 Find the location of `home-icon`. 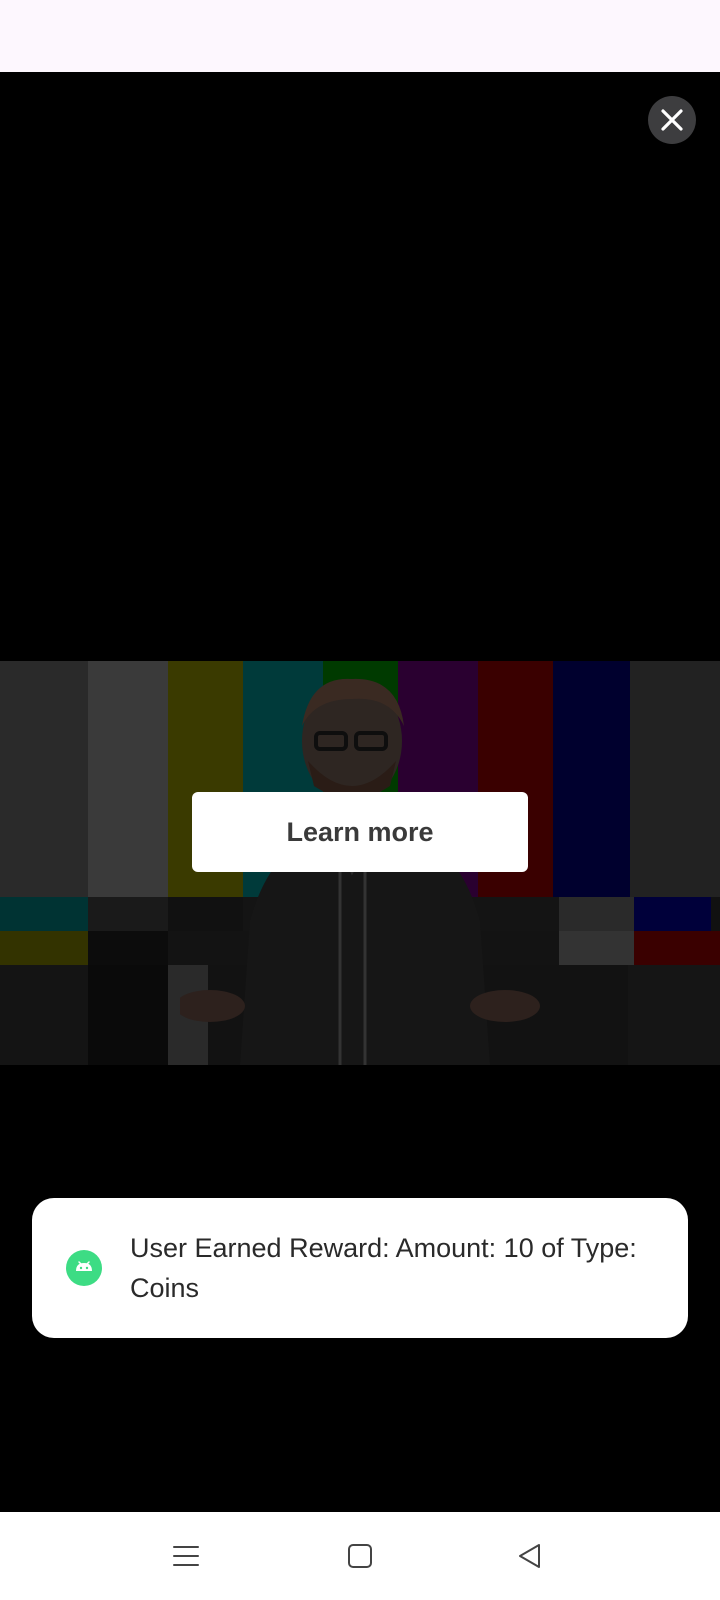

home-icon is located at coordinates (360, 1556).